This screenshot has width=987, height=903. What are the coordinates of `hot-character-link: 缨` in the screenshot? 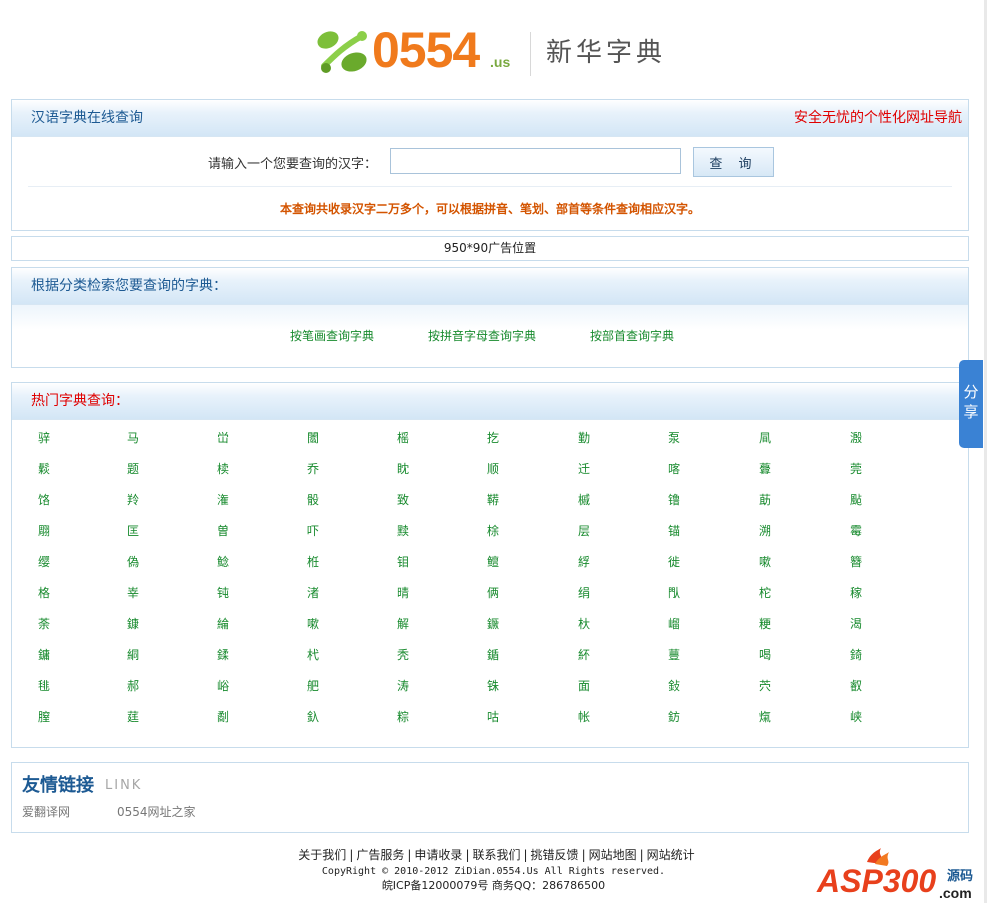 It's located at (58, 561).